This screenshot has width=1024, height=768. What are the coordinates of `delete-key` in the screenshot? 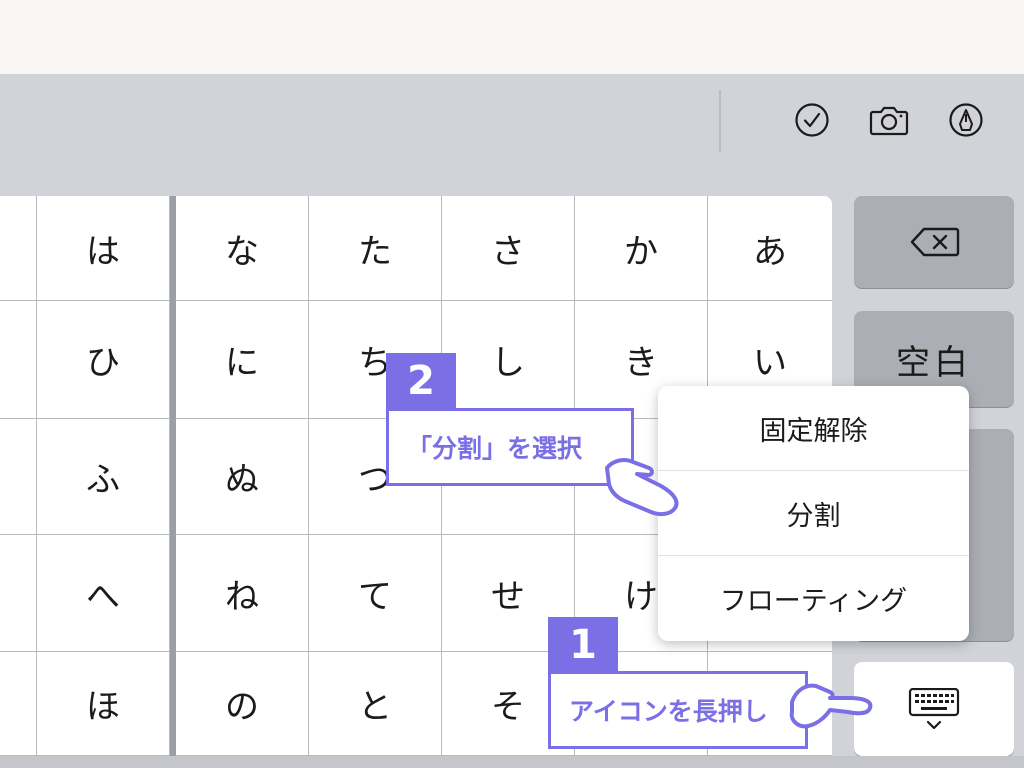 It's located at (934, 242).